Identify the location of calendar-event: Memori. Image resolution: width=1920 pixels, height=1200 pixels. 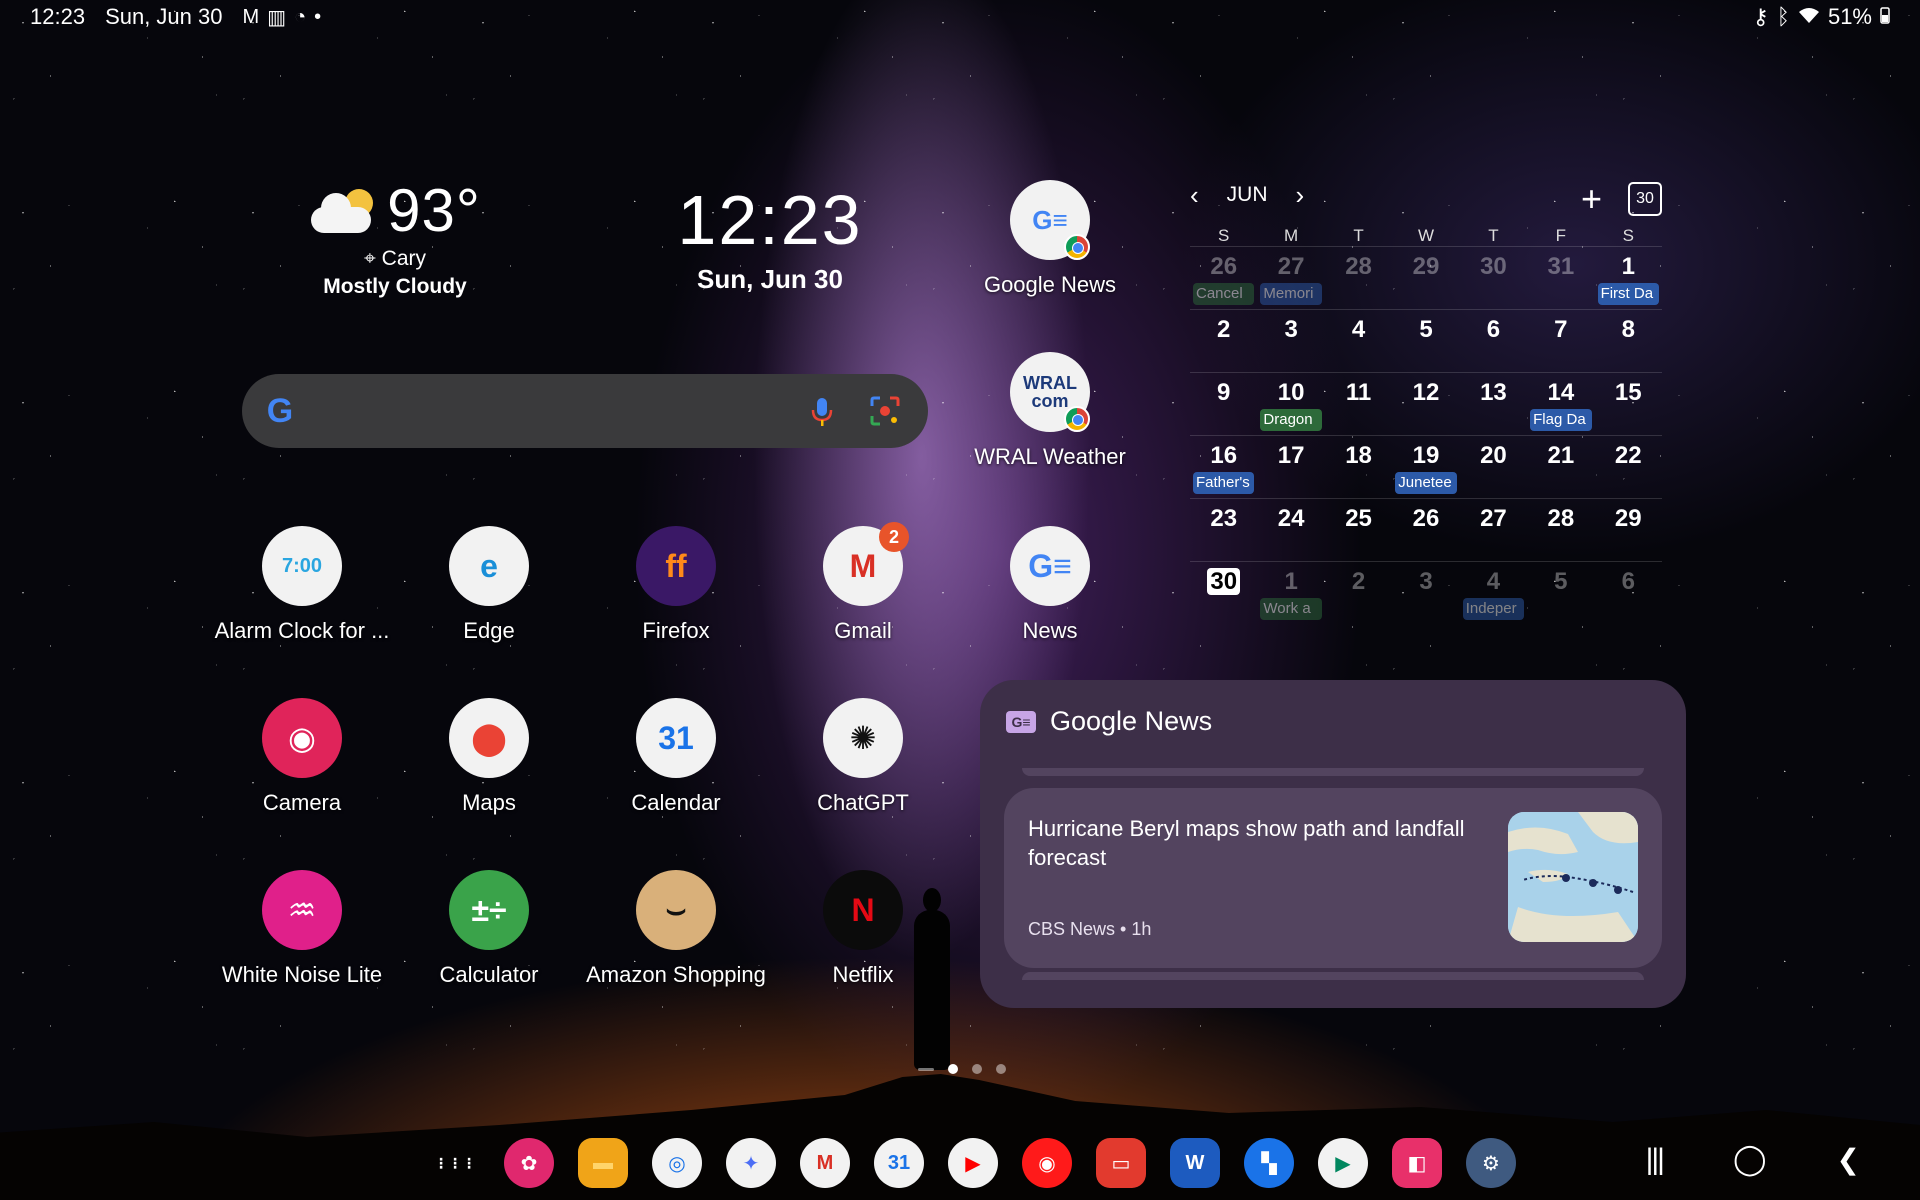
(1291, 294).